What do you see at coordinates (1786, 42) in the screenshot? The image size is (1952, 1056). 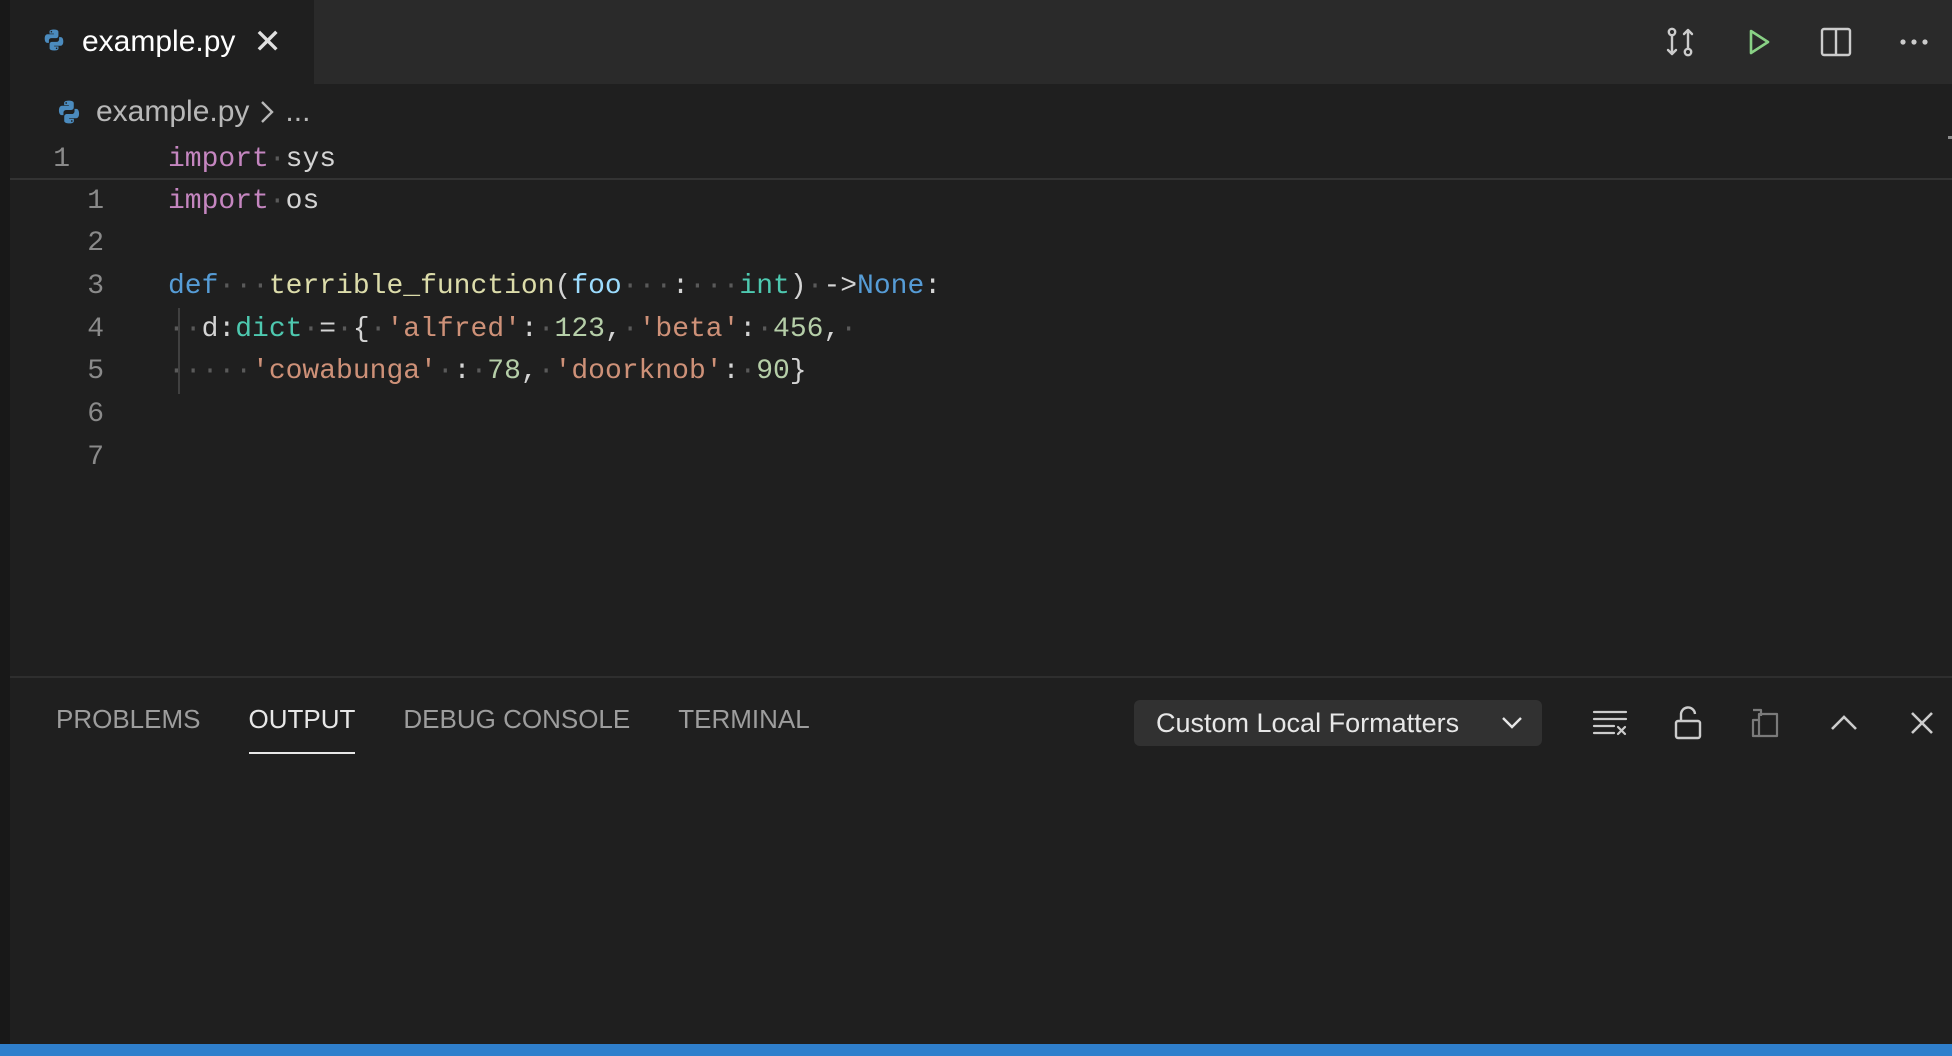 I see `editor-actions` at bounding box center [1786, 42].